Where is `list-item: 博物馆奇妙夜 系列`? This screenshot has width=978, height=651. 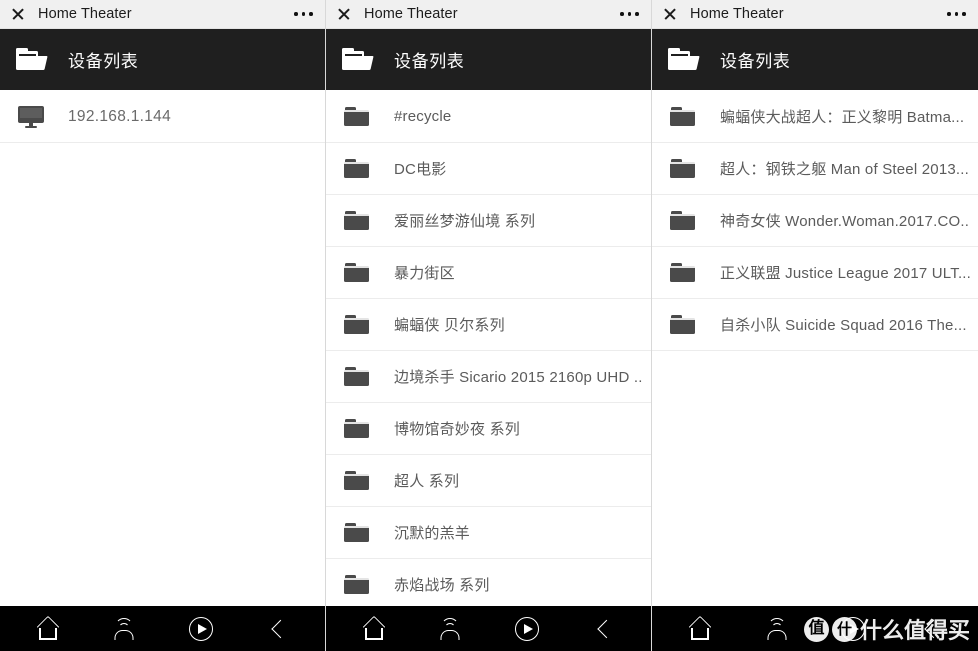
list-item: 博物馆奇妙夜 系列 is located at coordinates (488, 429).